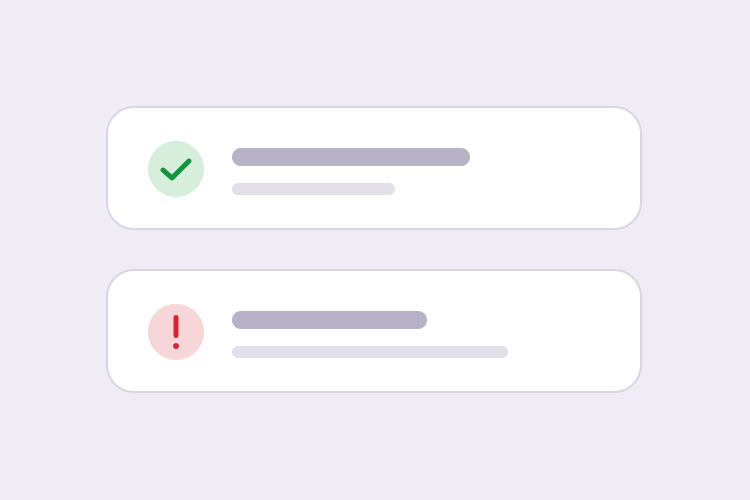 The height and width of the screenshot is (500, 750). I want to click on success-status-circle, so click(176, 169).